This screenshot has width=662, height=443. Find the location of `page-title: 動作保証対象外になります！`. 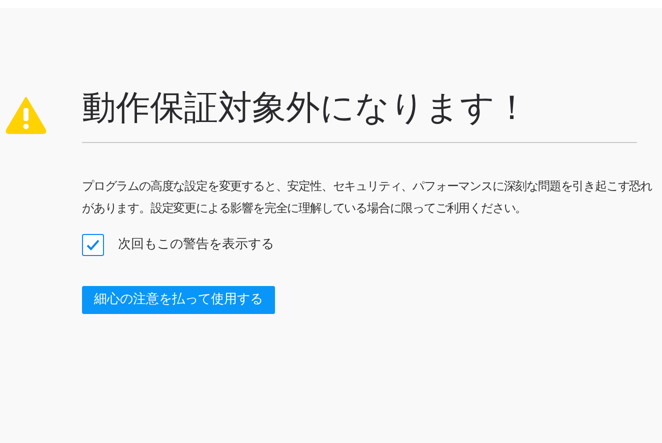

page-title: 動作保証対象外になります！ is located at coordinates (306, 108).